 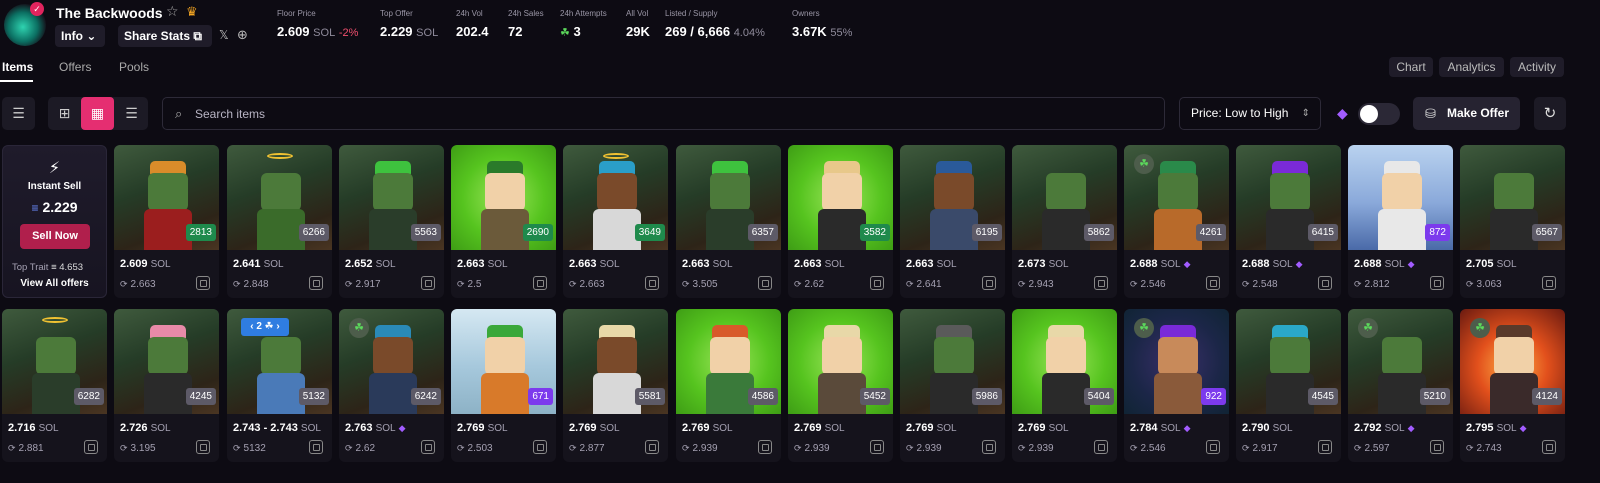 What do you see at coordinates (1480, 264) in the screenshot?
I see `price-value: 2.705` at bounding box center [1480, 264].